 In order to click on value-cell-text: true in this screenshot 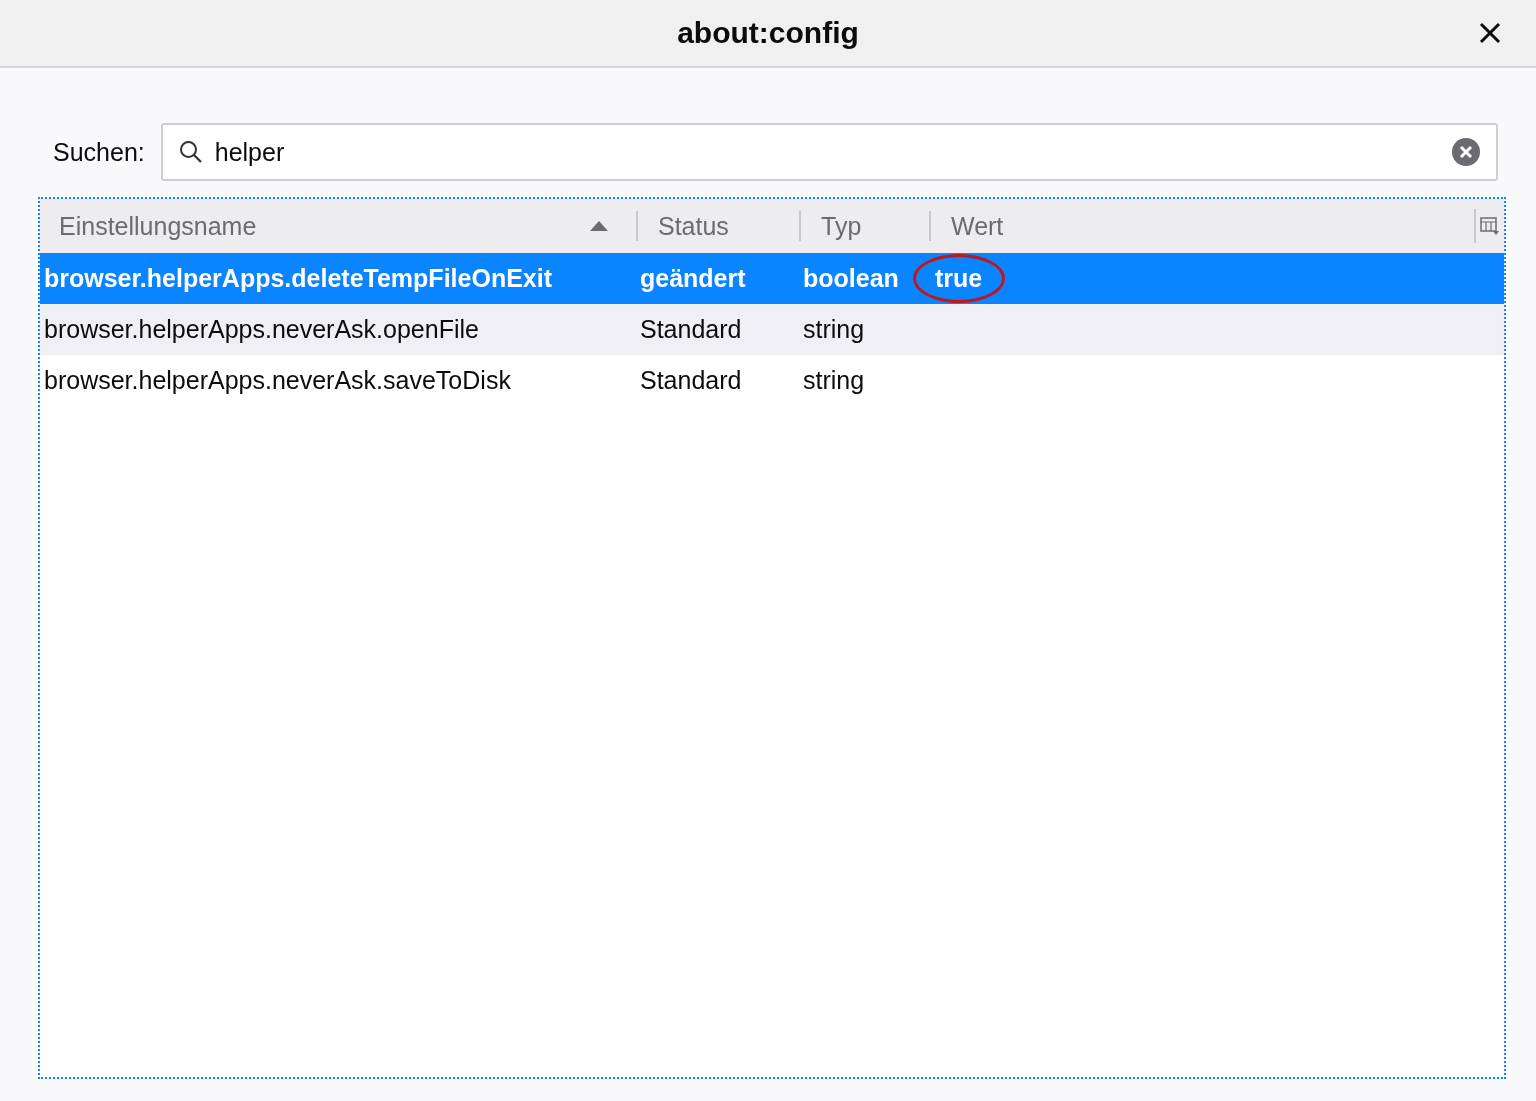, I will do `click(958, 278)`.